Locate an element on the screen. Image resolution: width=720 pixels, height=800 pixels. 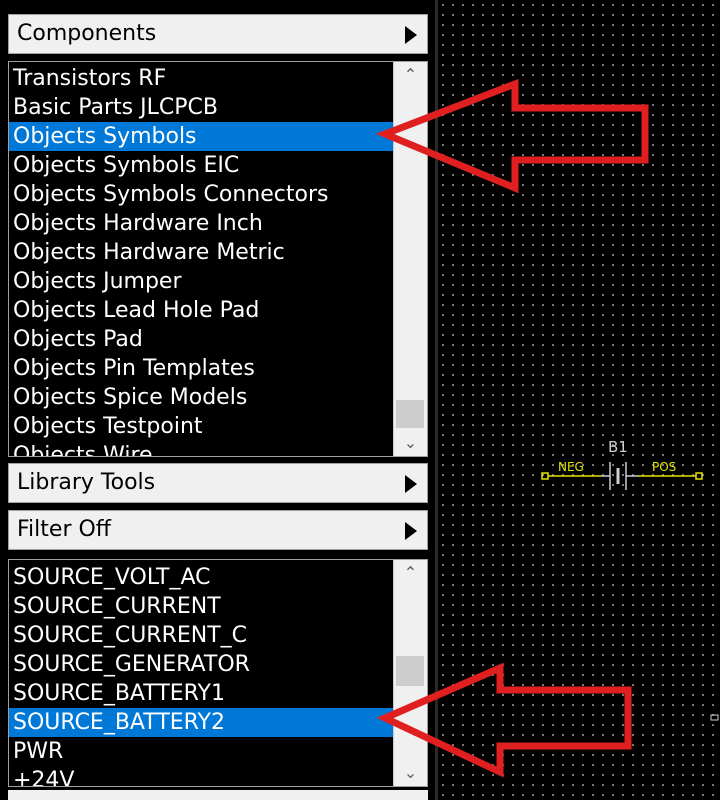
designator-label: B1 is located at coordinates (618, 447).